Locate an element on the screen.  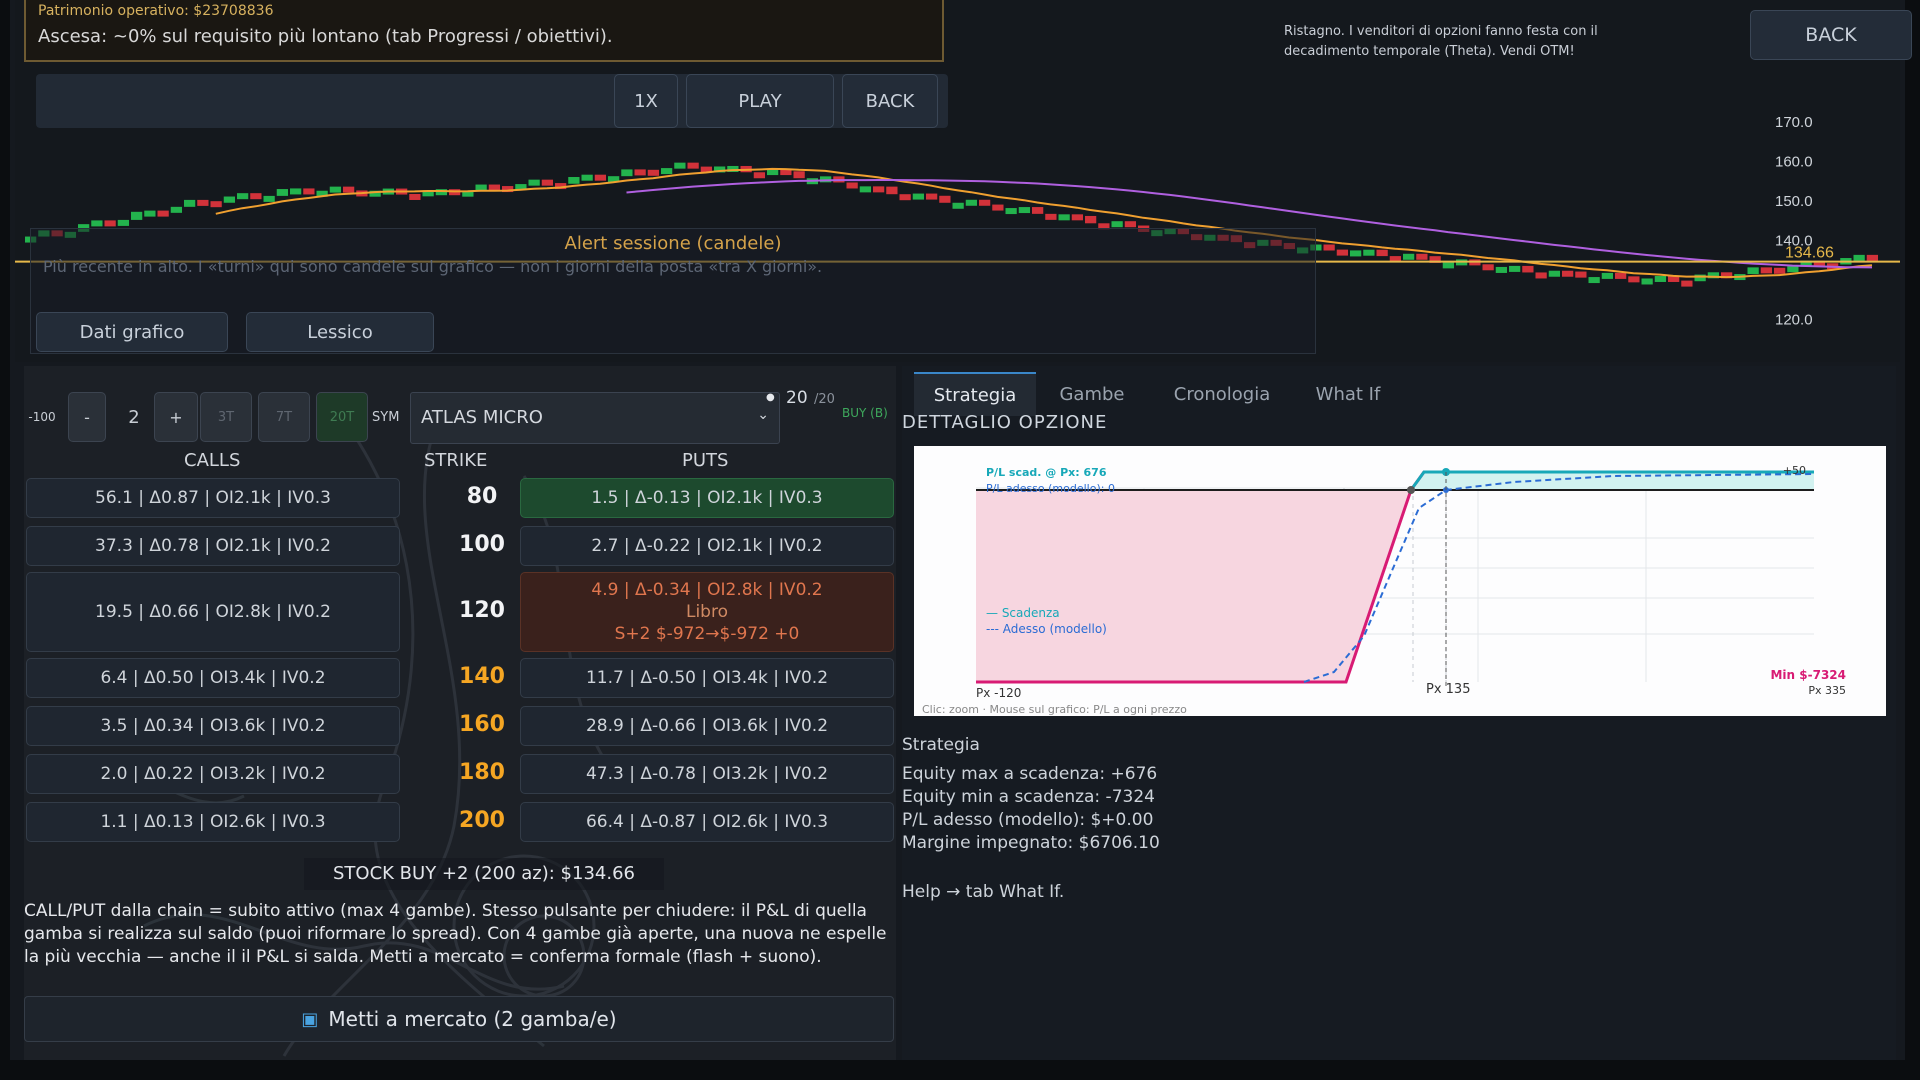
put-cell: 28.9 | Δ-0.66 | OI3.6k | IV0.2 is located at coordinates (707, 726).